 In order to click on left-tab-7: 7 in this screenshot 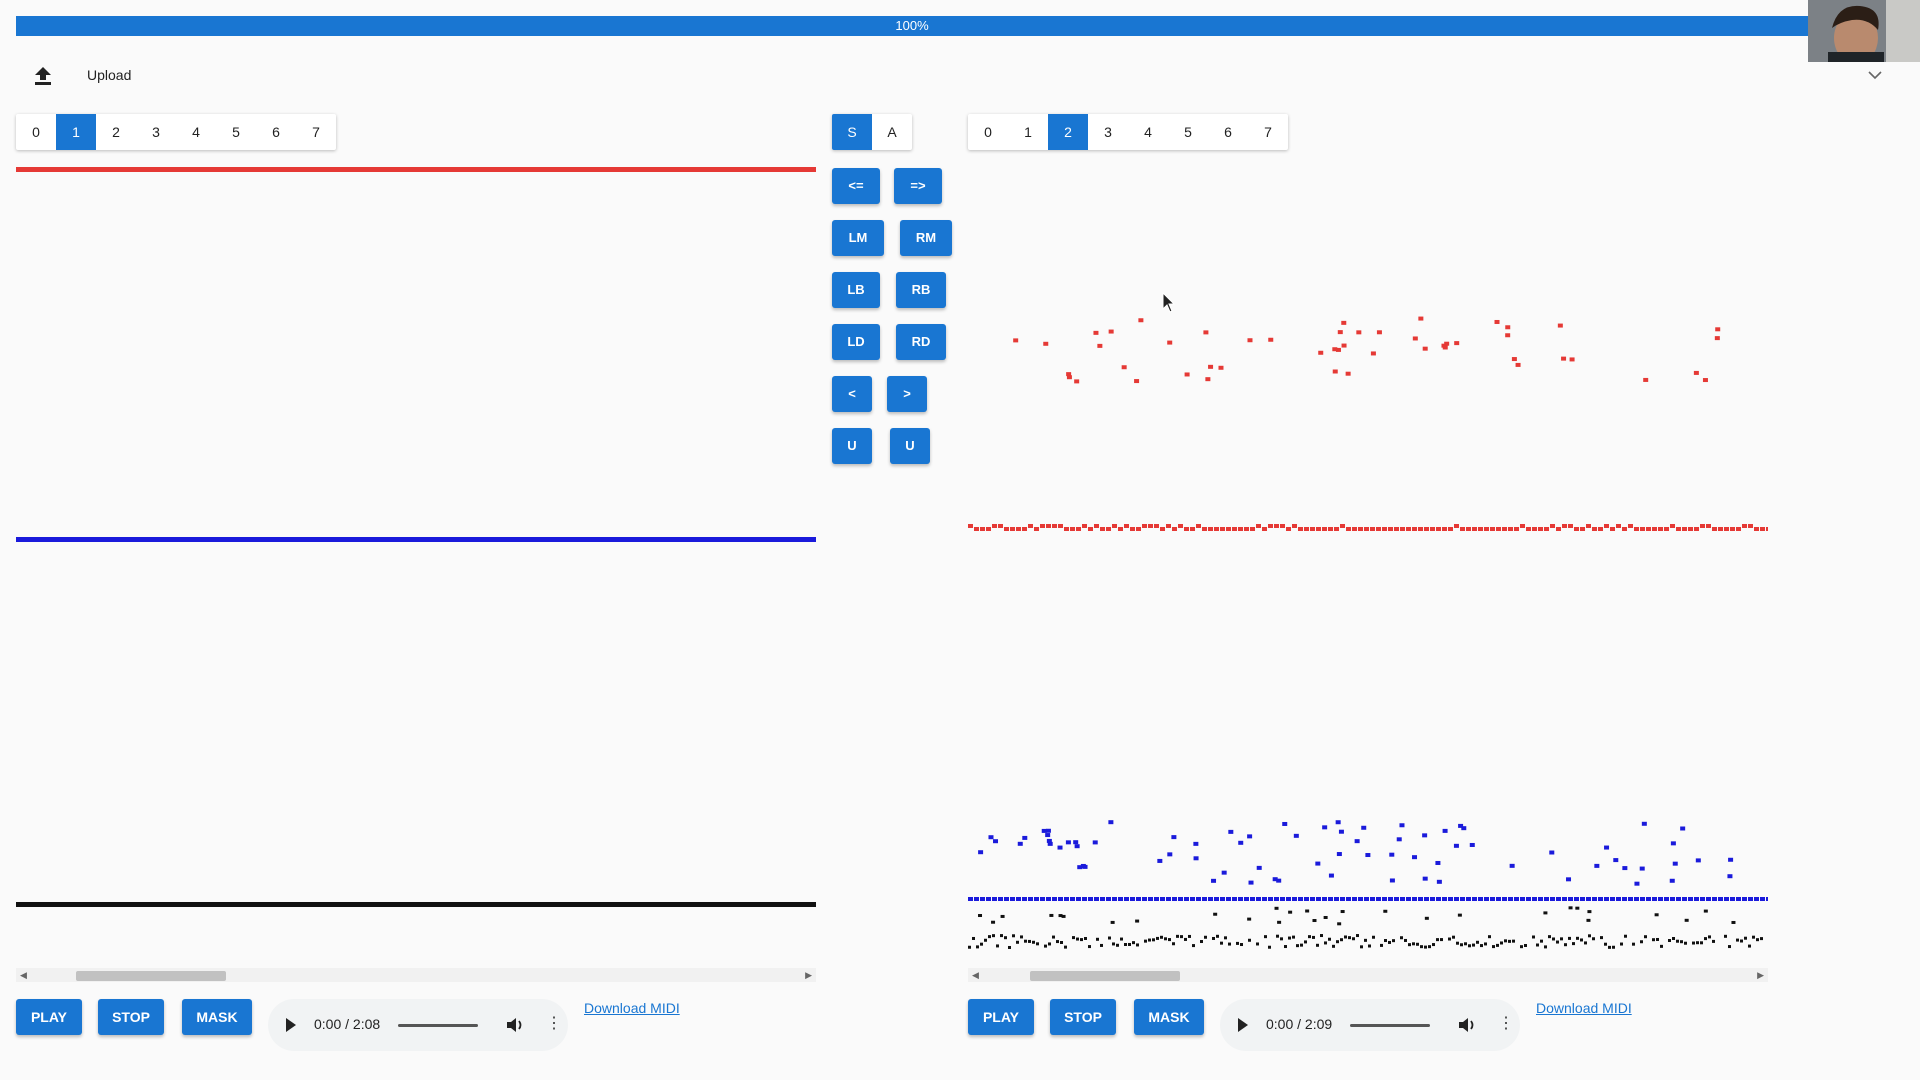, I will do `click(316, 132)`.